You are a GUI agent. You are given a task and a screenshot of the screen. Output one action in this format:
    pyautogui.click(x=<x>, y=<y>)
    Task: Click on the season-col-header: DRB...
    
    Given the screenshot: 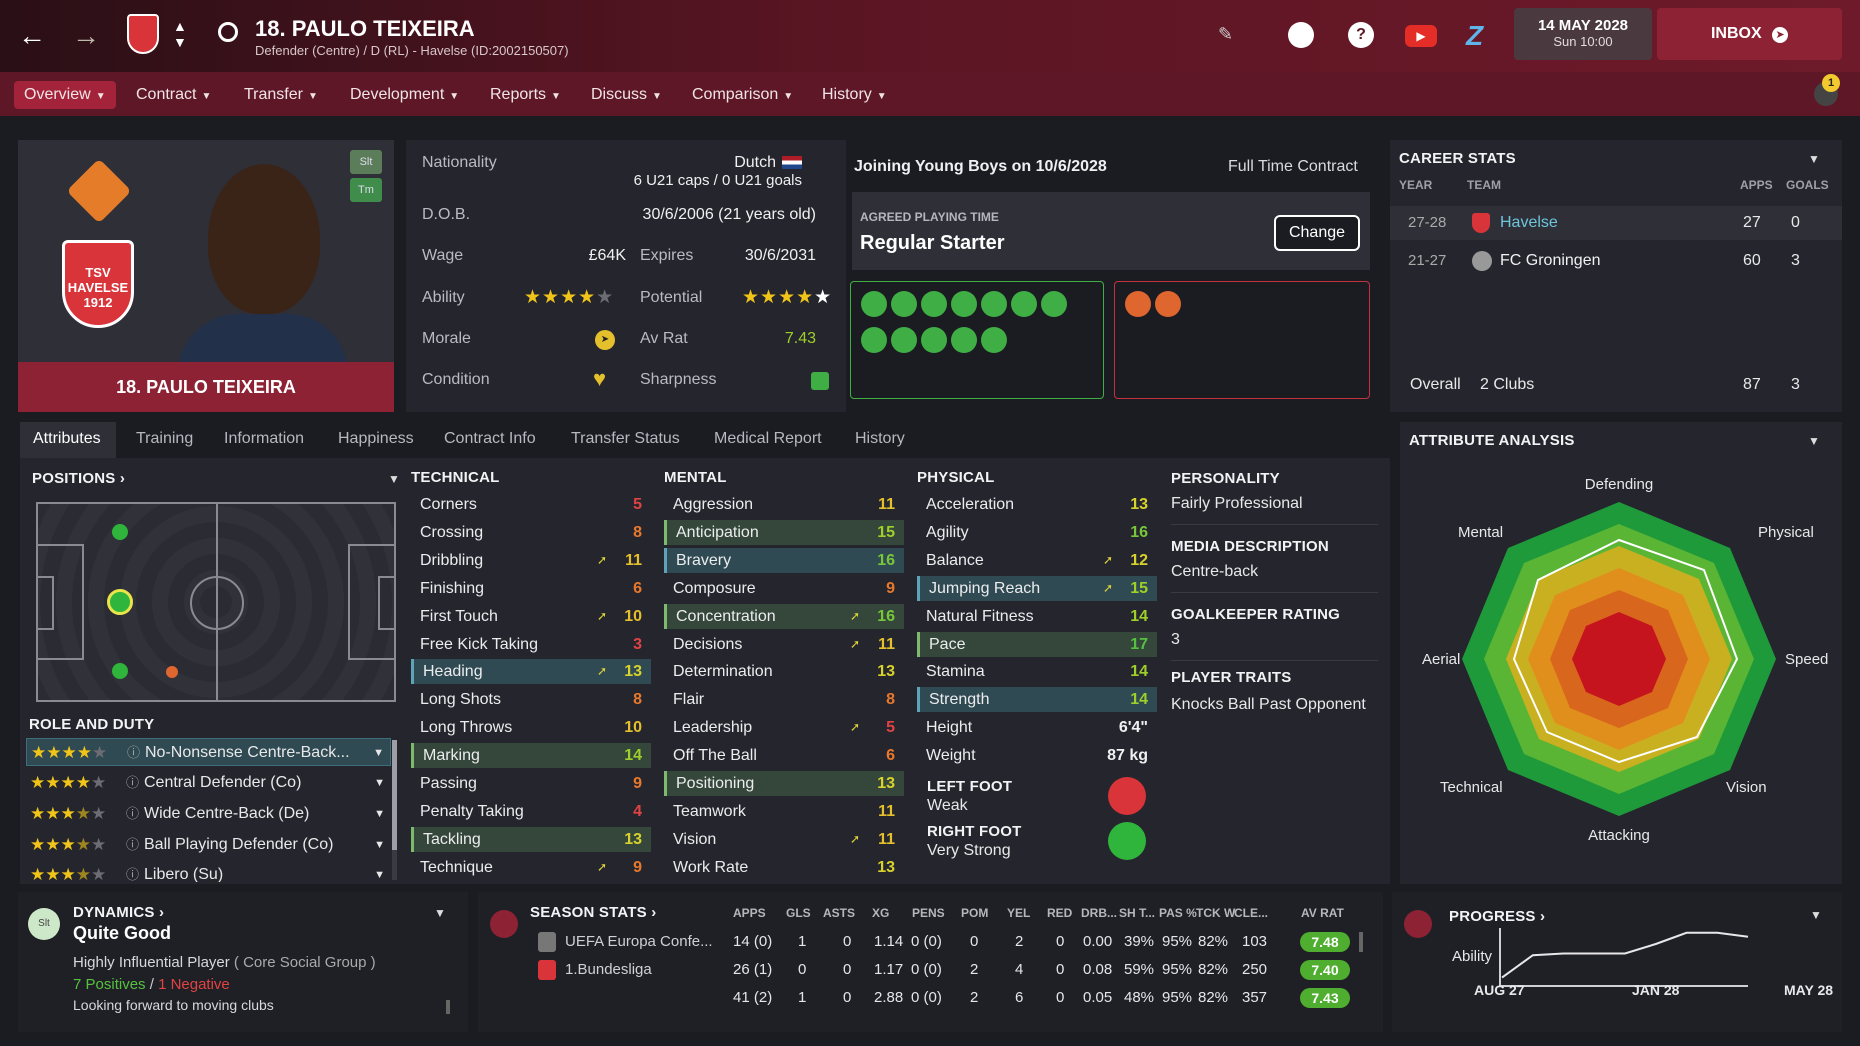 What is the action you would take?
    pyautogui.click(x=1099, y=913)
    